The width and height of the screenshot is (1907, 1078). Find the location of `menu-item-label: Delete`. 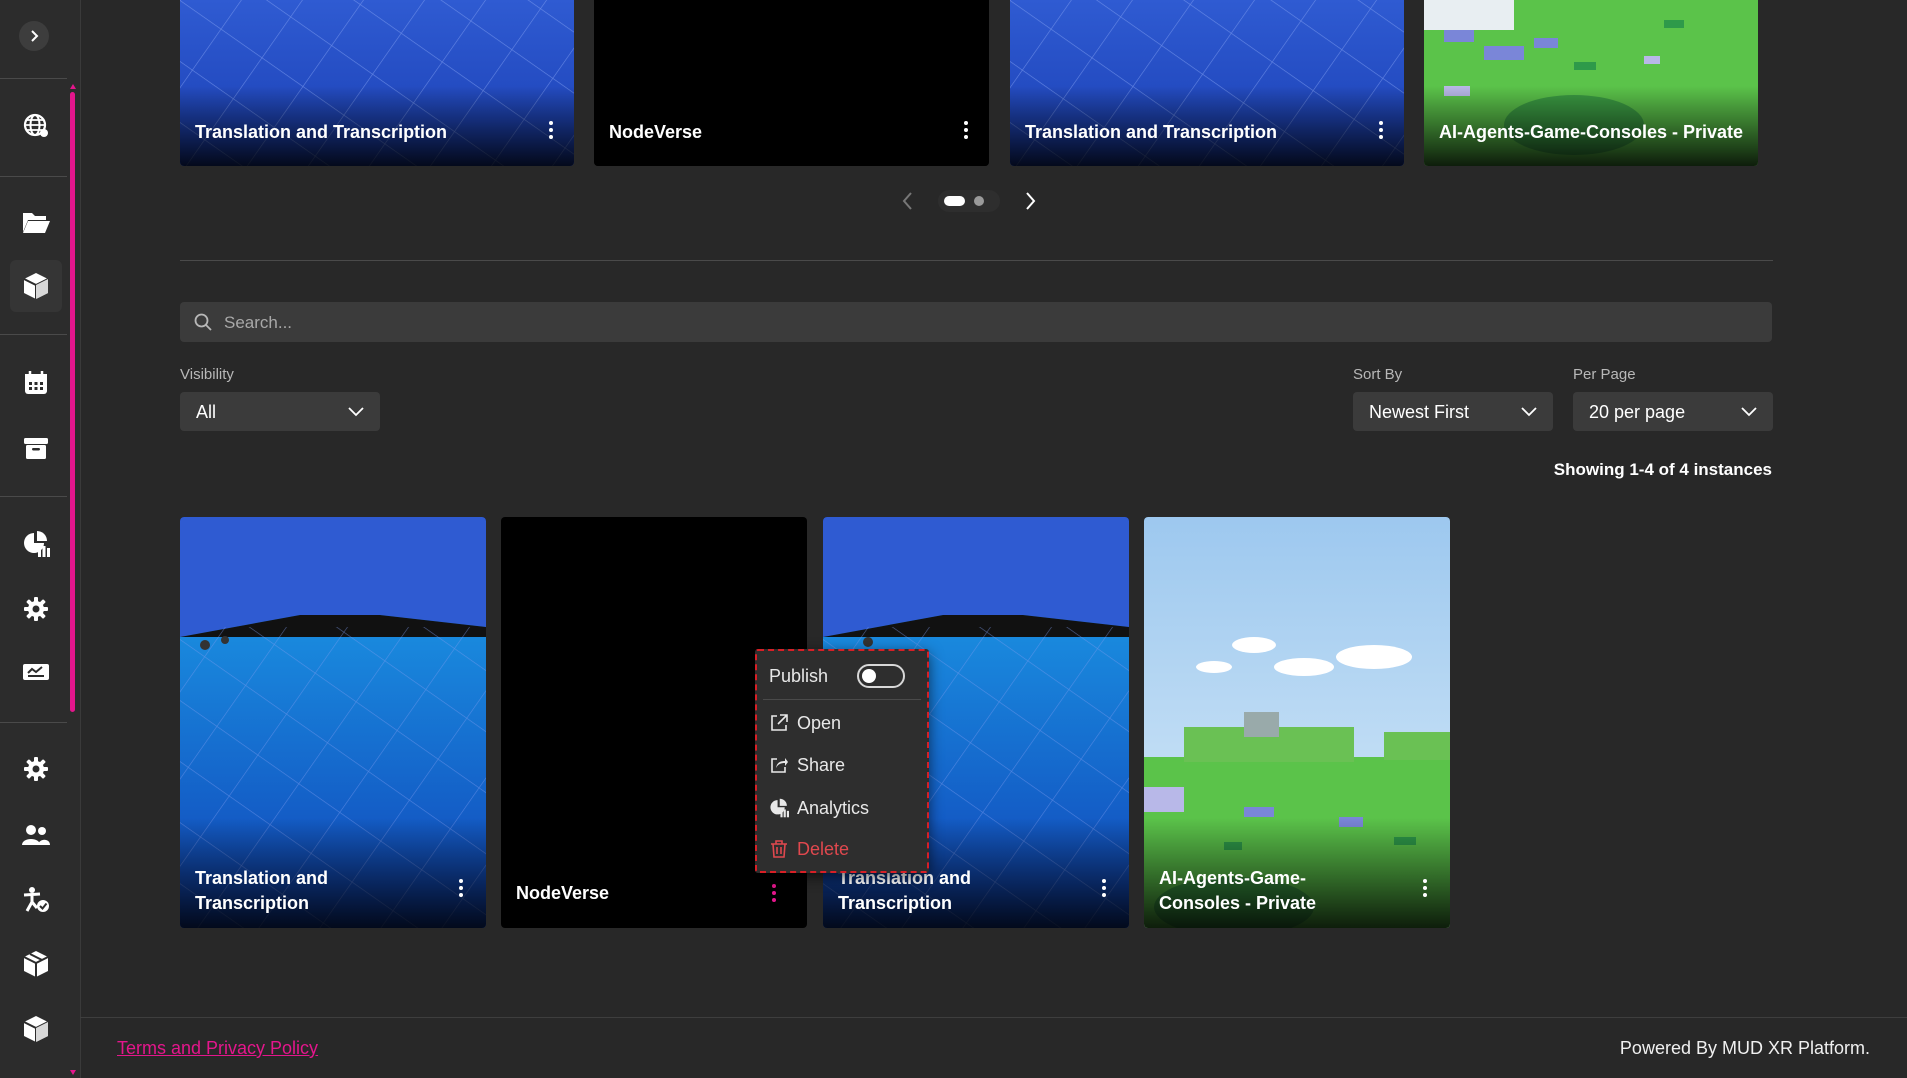

menu-item-label: Delete is located at coordinates (823, 848).